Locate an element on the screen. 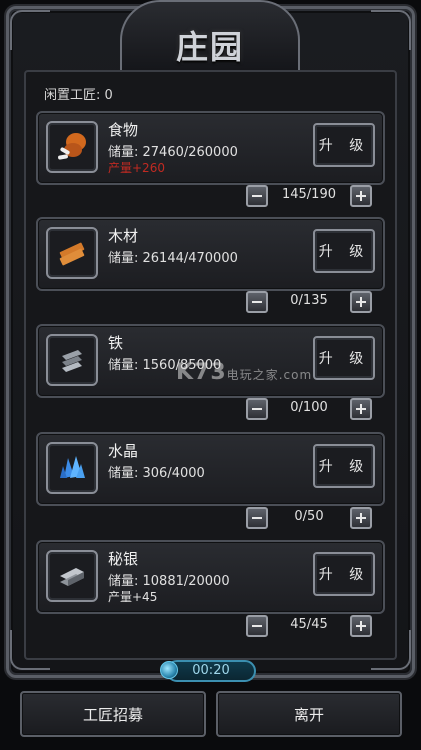  wood-plank-icon is located at coordinates (72, 253).